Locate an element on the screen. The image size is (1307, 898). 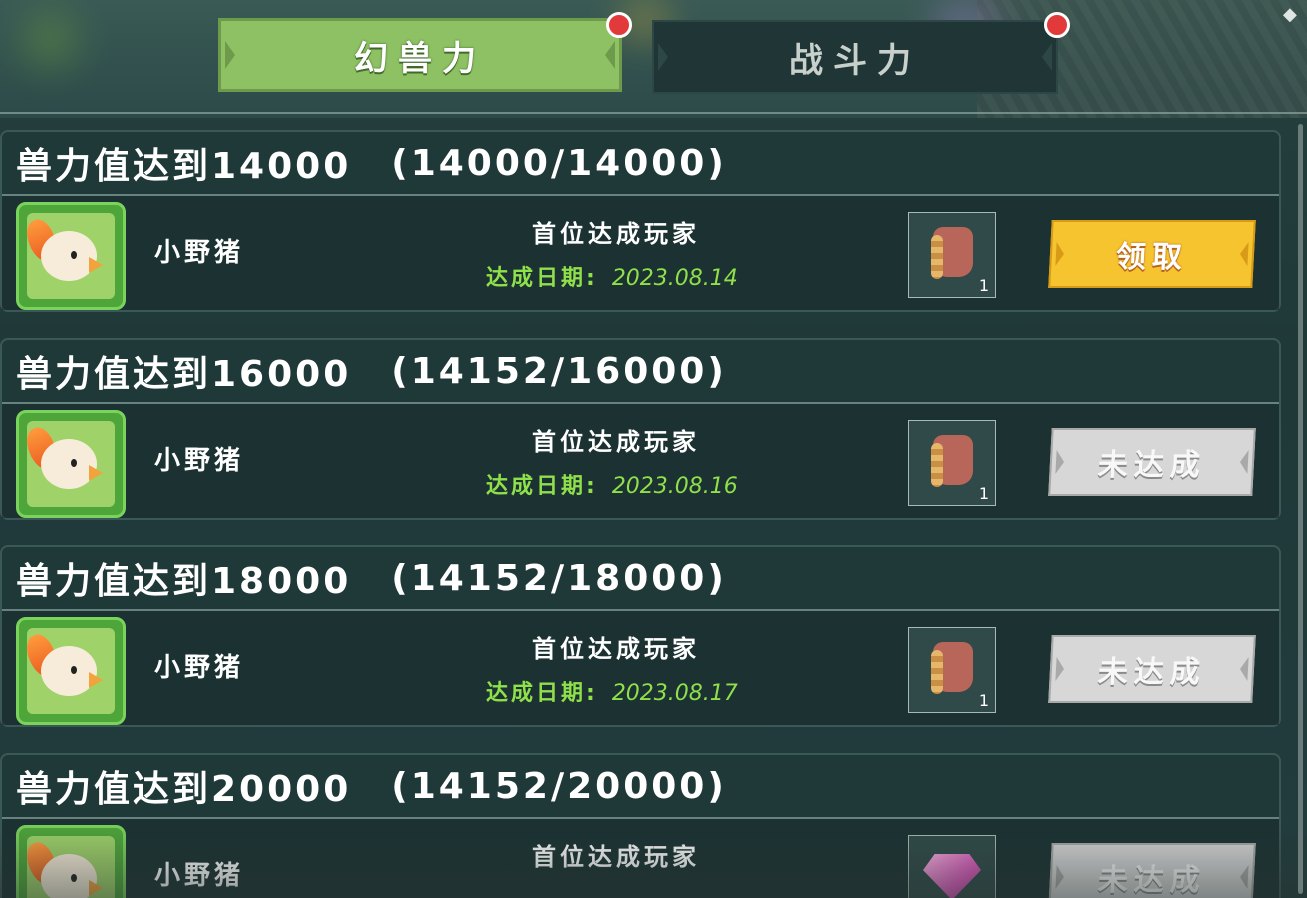
achieve-date: 达成日期: 2023.08.17 is located at coordinates (612, 691).